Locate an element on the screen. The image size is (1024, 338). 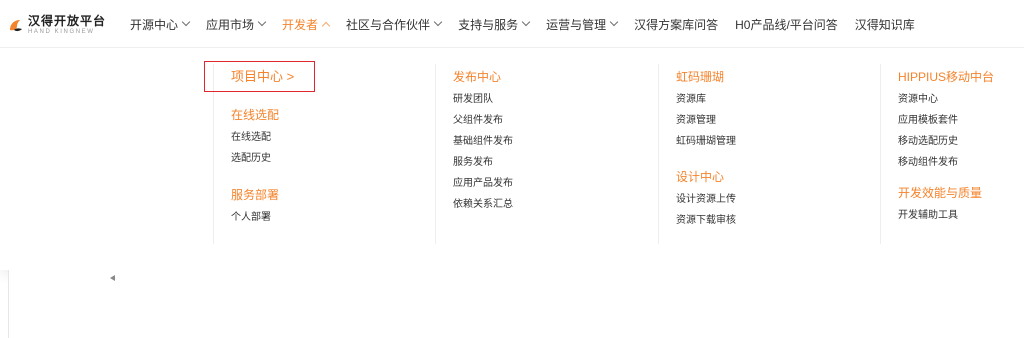
nav-item-h0-qa: H0产品线/平台问答 is located at coordinates (786, 24).